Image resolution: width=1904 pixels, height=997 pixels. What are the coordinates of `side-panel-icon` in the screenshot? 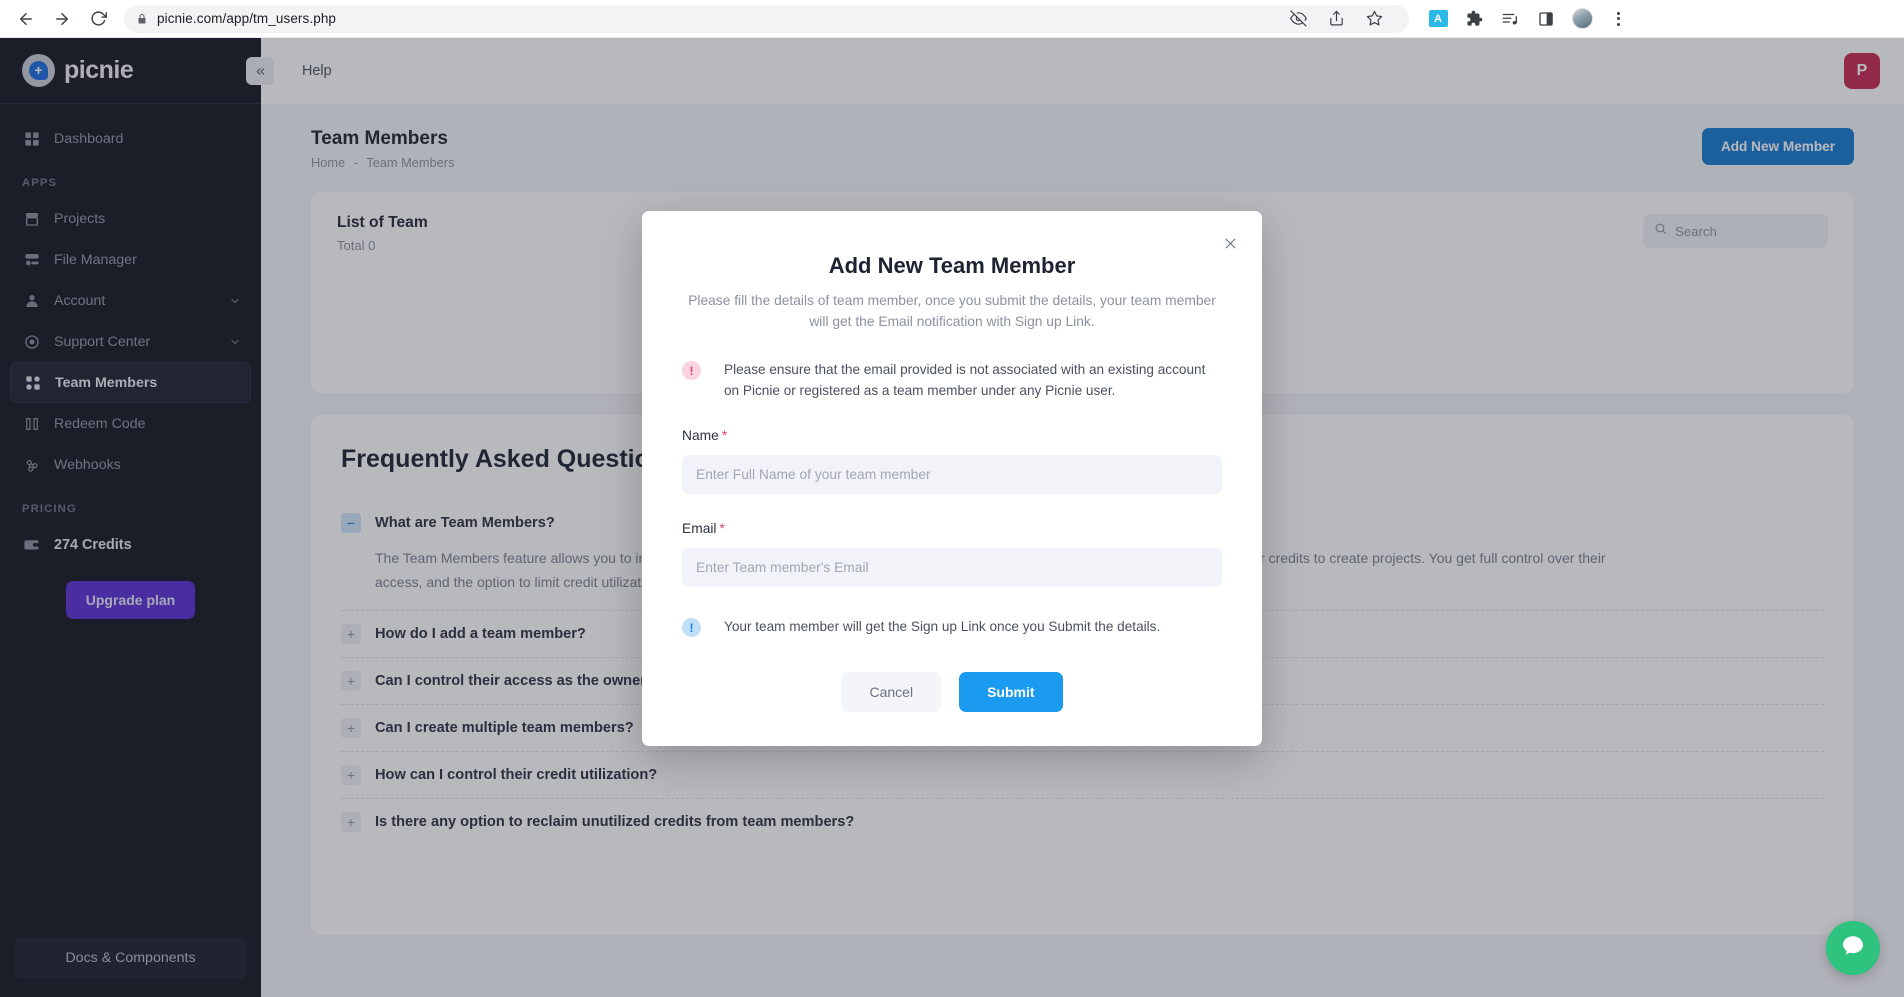 It's located at (1546, 19).